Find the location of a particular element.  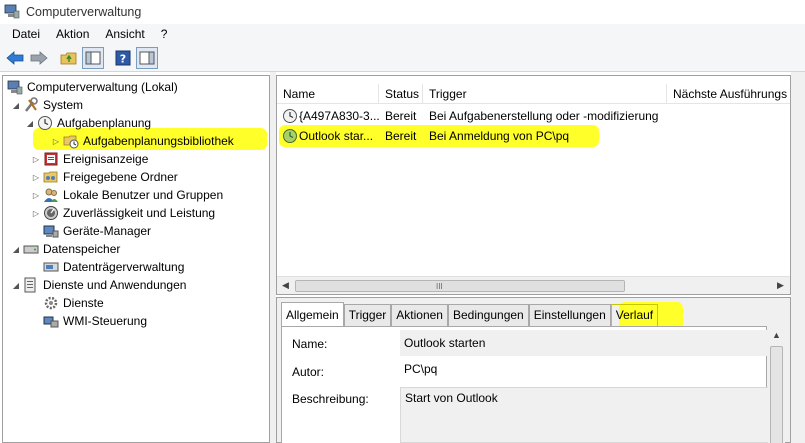

tab-bedingungen: Bedingungen is located at coordinates (488, 315).